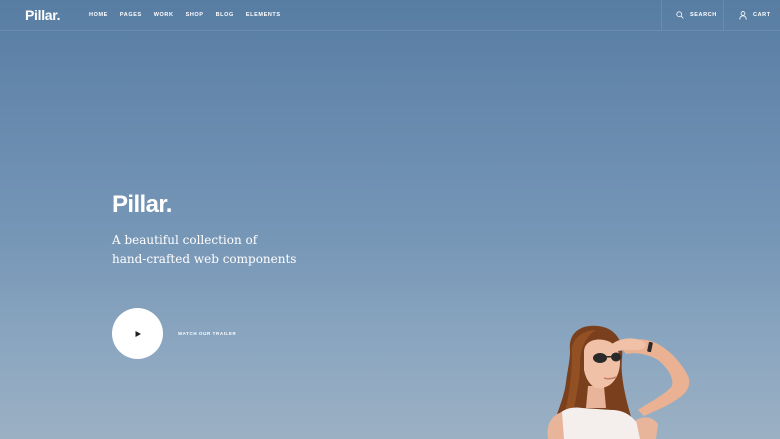  What do you see at coordinates (618, 382) in the screenshot?
I see `woman-shading-eyes-photo` at bounding box center [618, 382].